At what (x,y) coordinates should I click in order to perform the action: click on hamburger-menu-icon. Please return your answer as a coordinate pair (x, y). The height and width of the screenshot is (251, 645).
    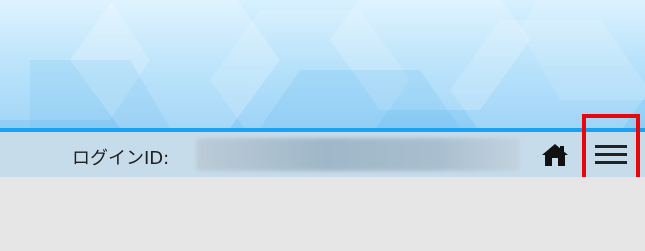
    Looking at the image, I should click on (611, 154).